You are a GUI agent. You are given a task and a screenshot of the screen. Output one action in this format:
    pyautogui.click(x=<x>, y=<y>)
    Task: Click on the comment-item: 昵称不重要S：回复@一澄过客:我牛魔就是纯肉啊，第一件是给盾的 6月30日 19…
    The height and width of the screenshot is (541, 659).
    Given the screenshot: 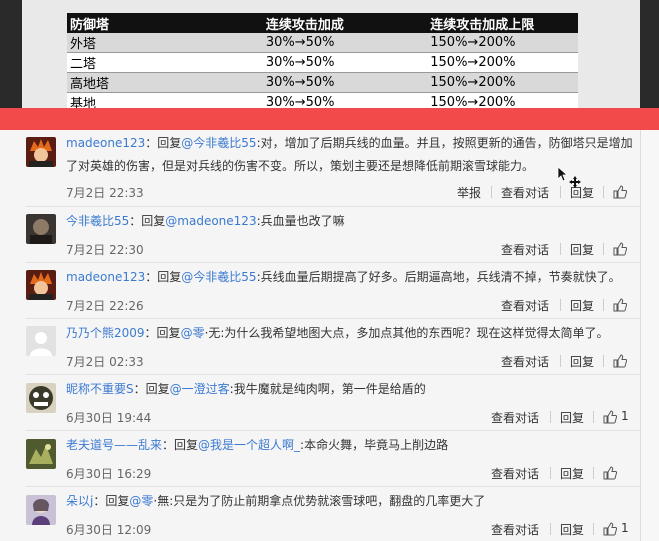 What is the action you would take?
    pyautogui.click(x=320, y=403)
    